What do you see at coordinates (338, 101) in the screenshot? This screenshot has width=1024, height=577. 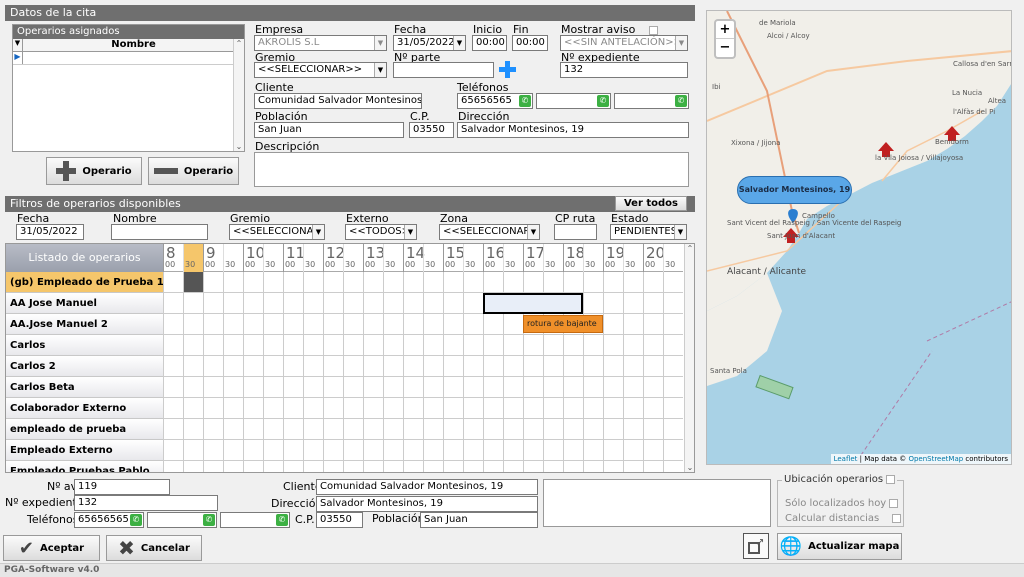 I see `cliente-input: Comunidad Salvador Montesinos, 1` at bounding box center [338, 101].